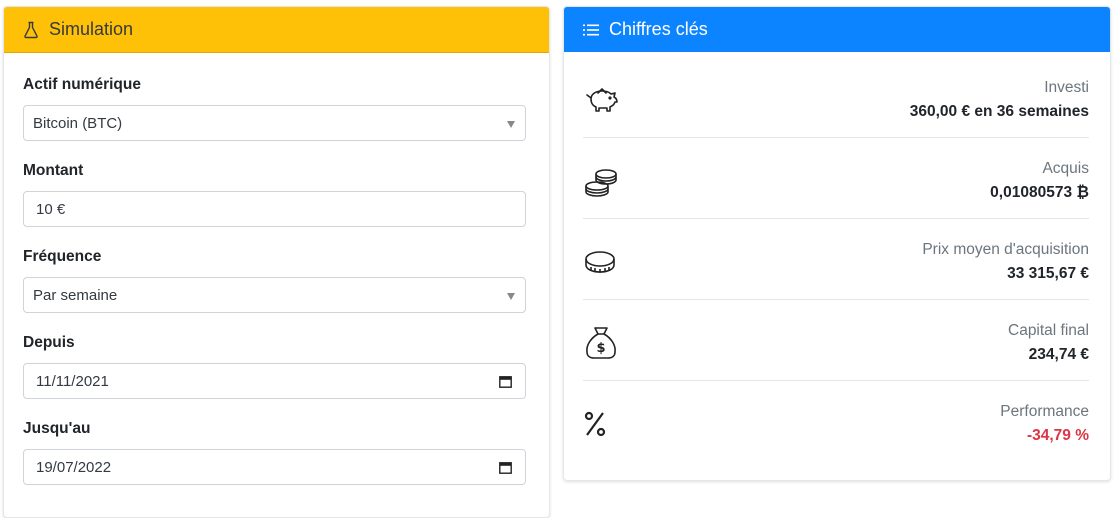  Describe the element at coordinates (1005, 249) in the screenshot. I see `average-price-label: Prix moyen d'acquisition` at that location.